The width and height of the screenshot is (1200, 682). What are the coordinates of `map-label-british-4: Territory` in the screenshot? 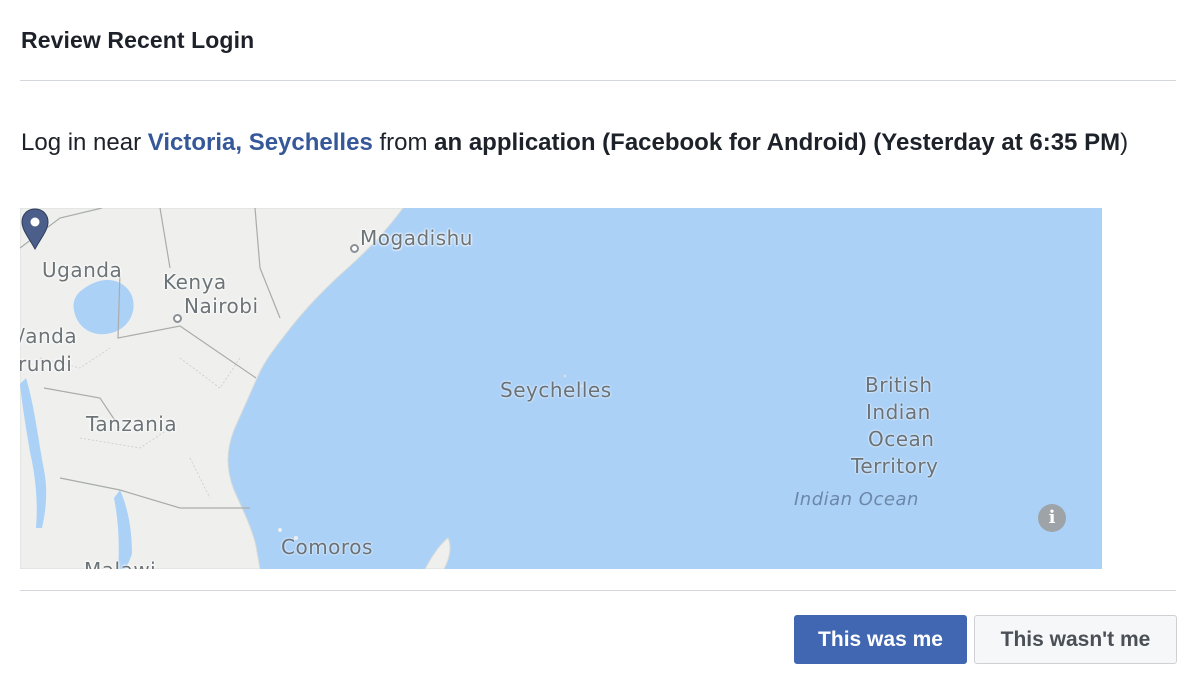 It's located at (895, 466).